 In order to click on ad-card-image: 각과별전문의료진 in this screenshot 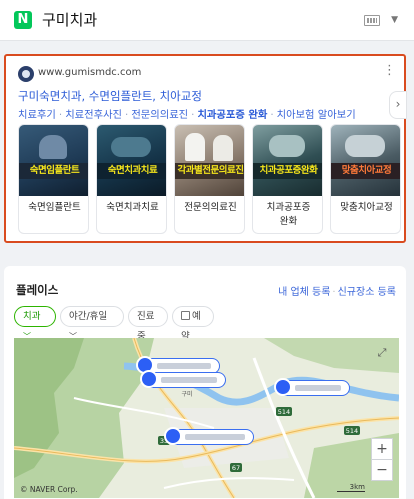, I will do `click(209, 160)`.